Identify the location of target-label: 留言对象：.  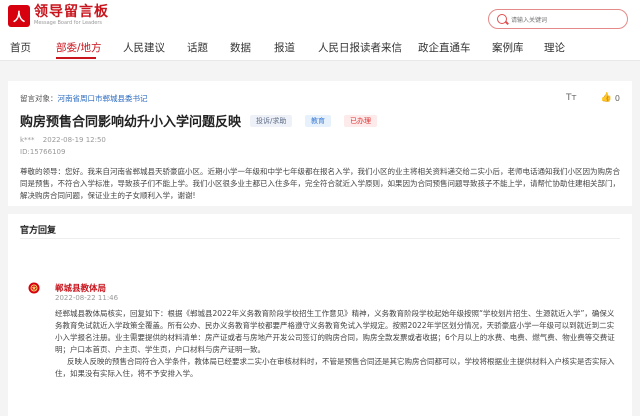
(39, 98).